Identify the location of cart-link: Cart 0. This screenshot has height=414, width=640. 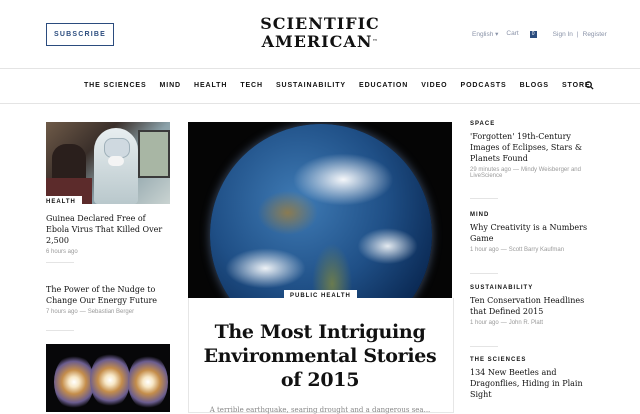
(525, 34).